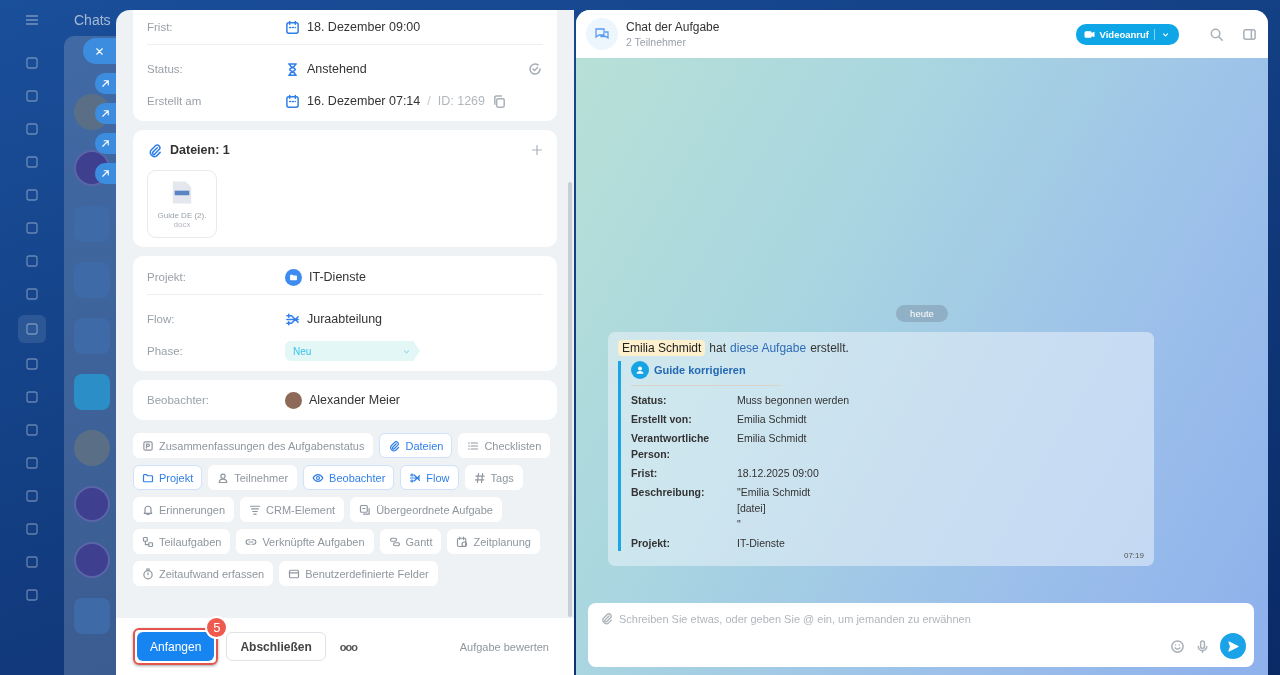 The image size is (1280, 675). I want to click on smiley-icon, so click(1177, 646).